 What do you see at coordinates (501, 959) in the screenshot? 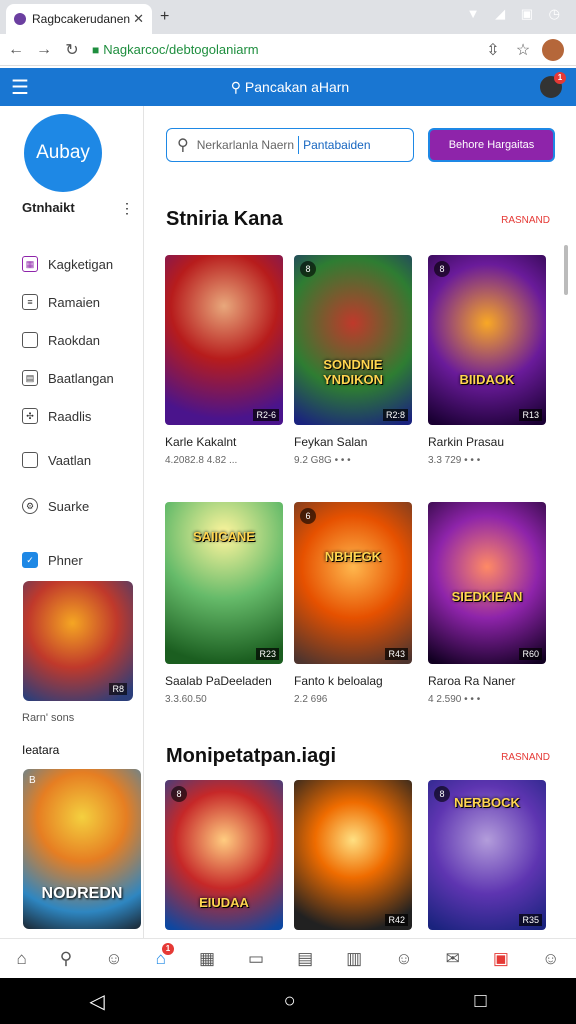
I see `nav-gift-icon: ▣` at bounding box center [501, 959].